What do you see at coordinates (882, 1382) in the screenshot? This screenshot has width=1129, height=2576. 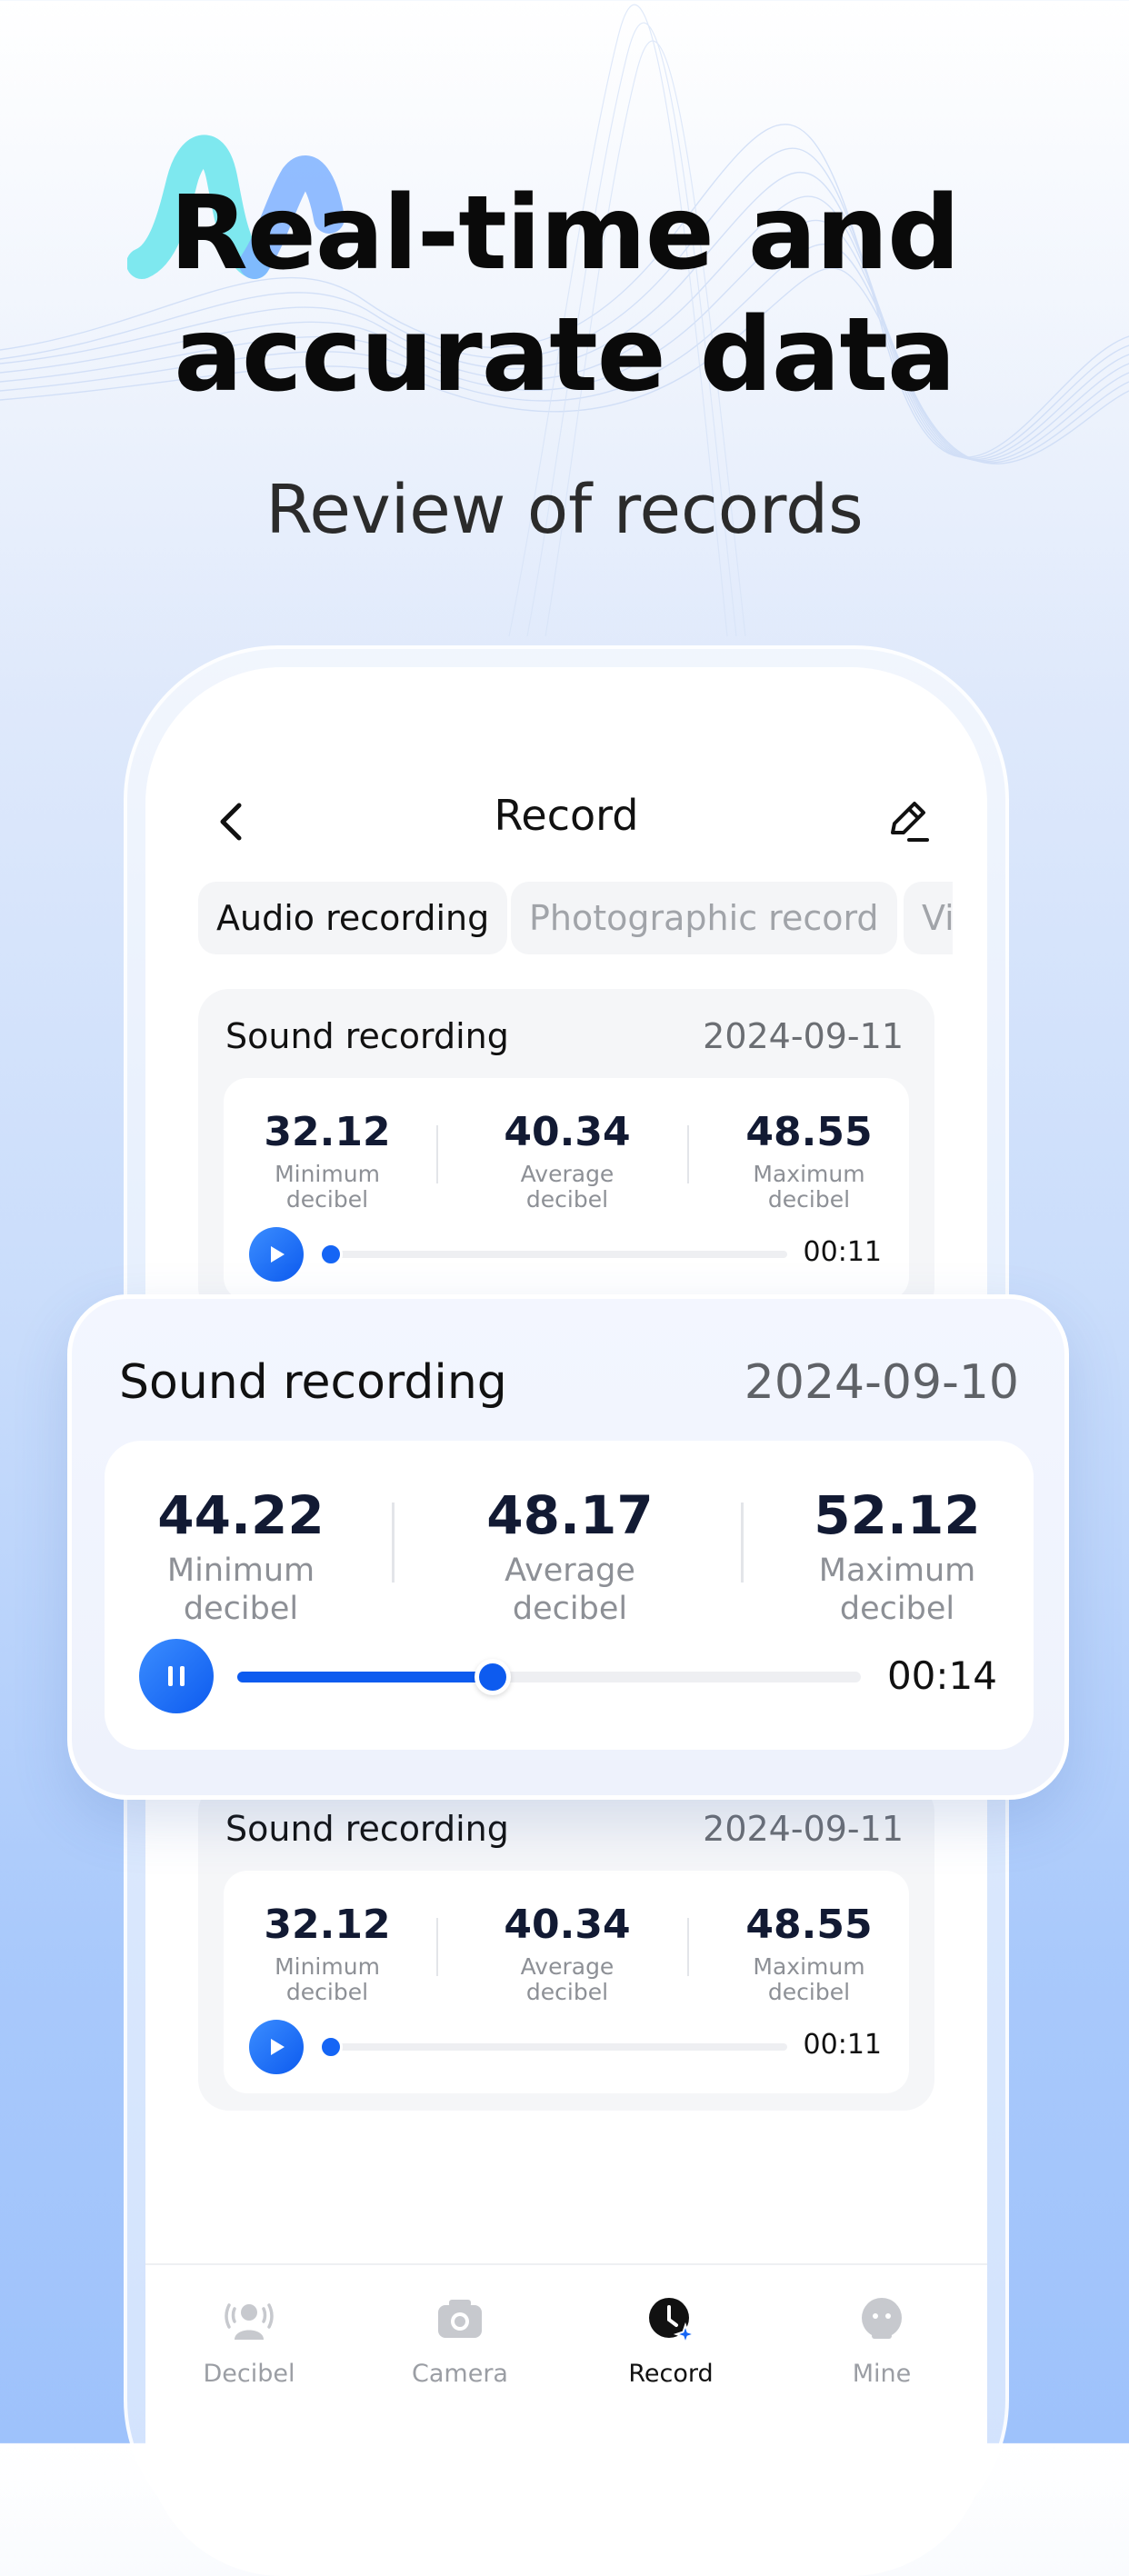 I see `record-date: 2024-09-10` at bounding box center [882, 1382].